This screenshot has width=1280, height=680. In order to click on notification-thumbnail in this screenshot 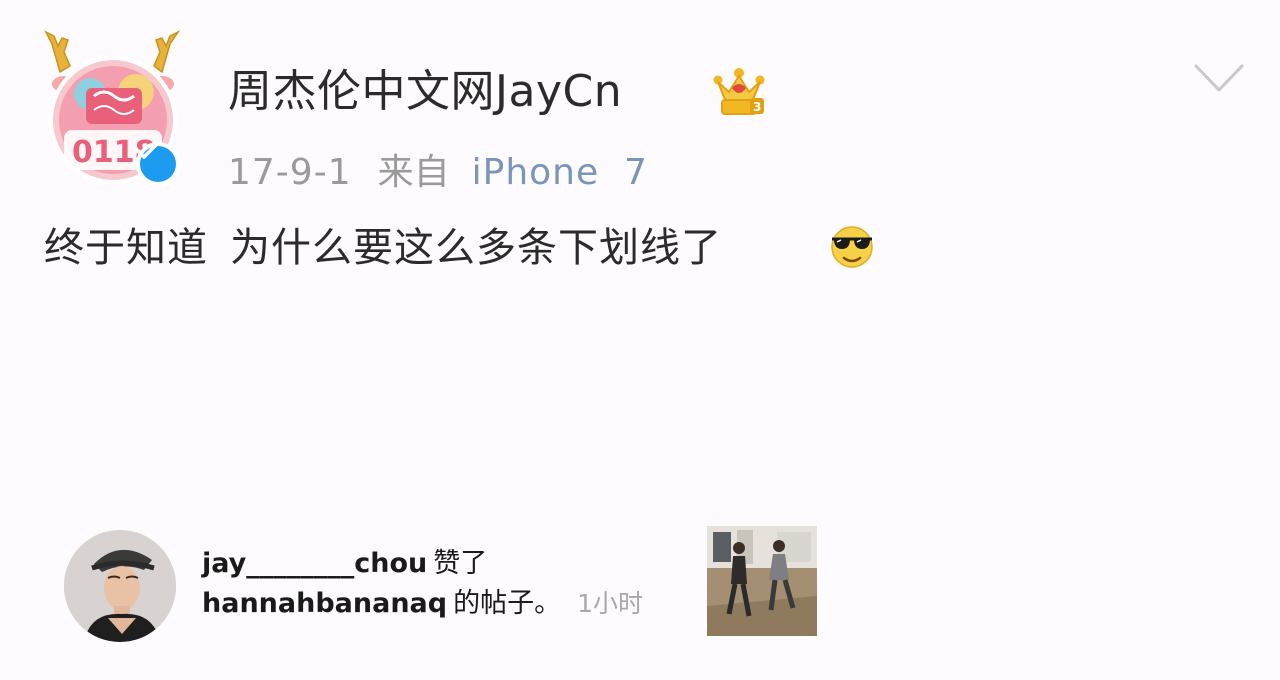, I will do `click(762, 581)`.